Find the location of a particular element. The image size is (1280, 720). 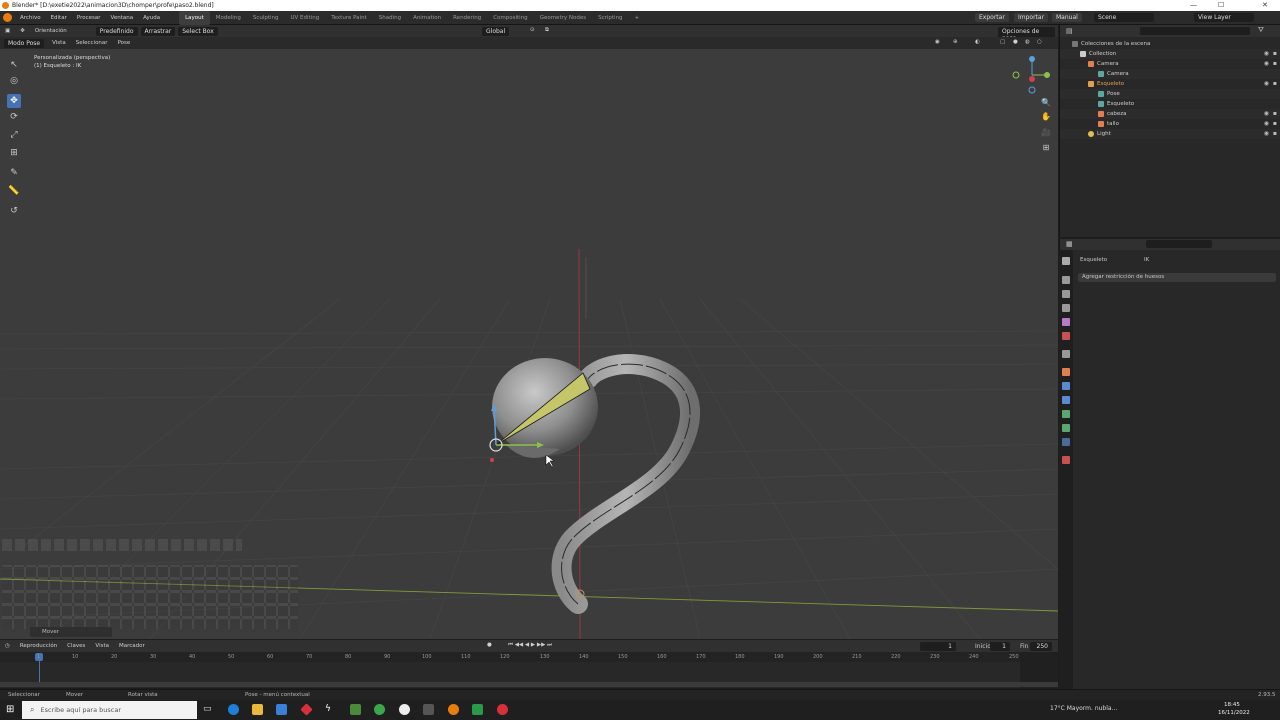

tab-geometry-nodes: Geometry Nodes is located at coordinates (563, 18).